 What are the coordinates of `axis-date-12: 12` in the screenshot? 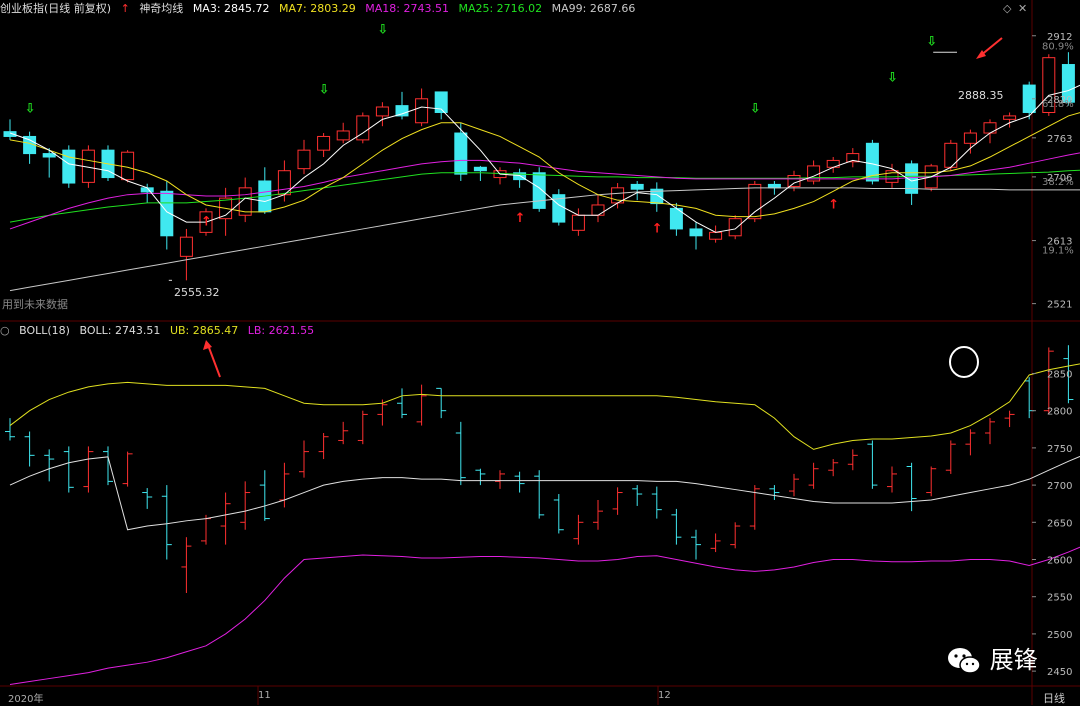 It's located at (664, 695).